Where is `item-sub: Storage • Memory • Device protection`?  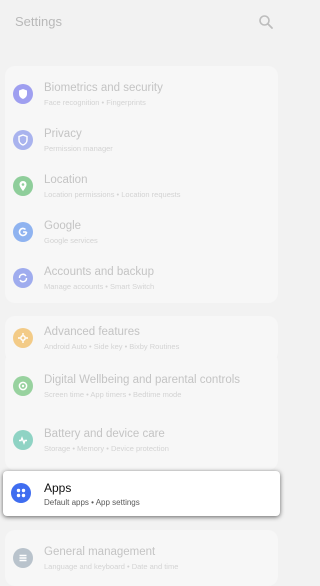 item-sub: Storage • Memory • Device protection is located at coordinates (106, 448).